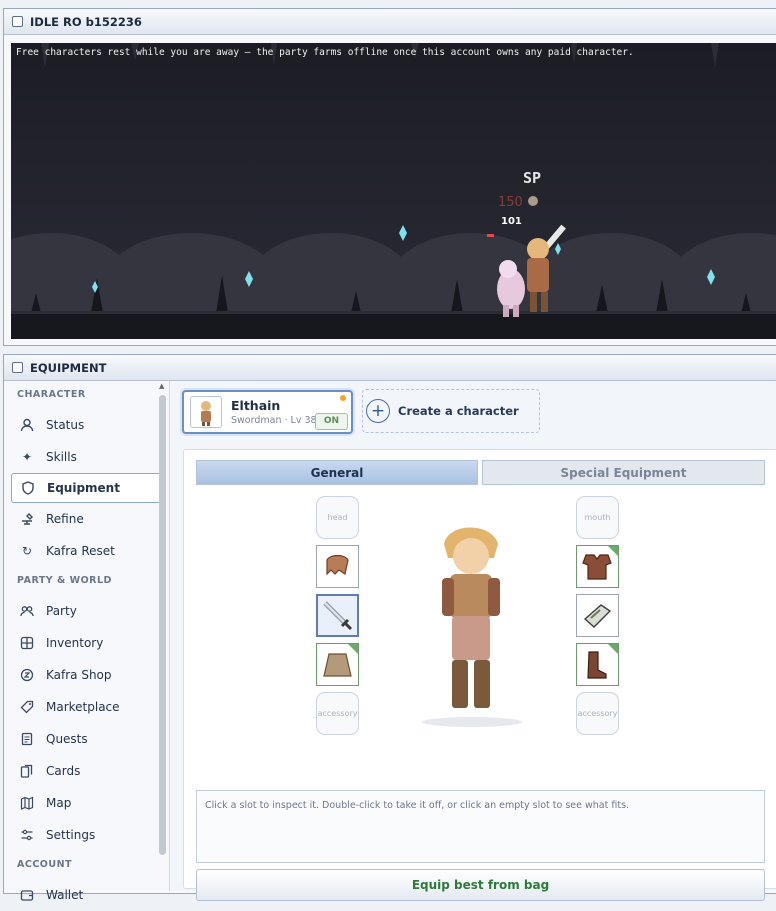 Image resolution: width=776 pixels, height=911 pixels. What do you see at coordinates (27, 611) in the screenshot?
I see `party-icon` at bounding box center [27, 611].